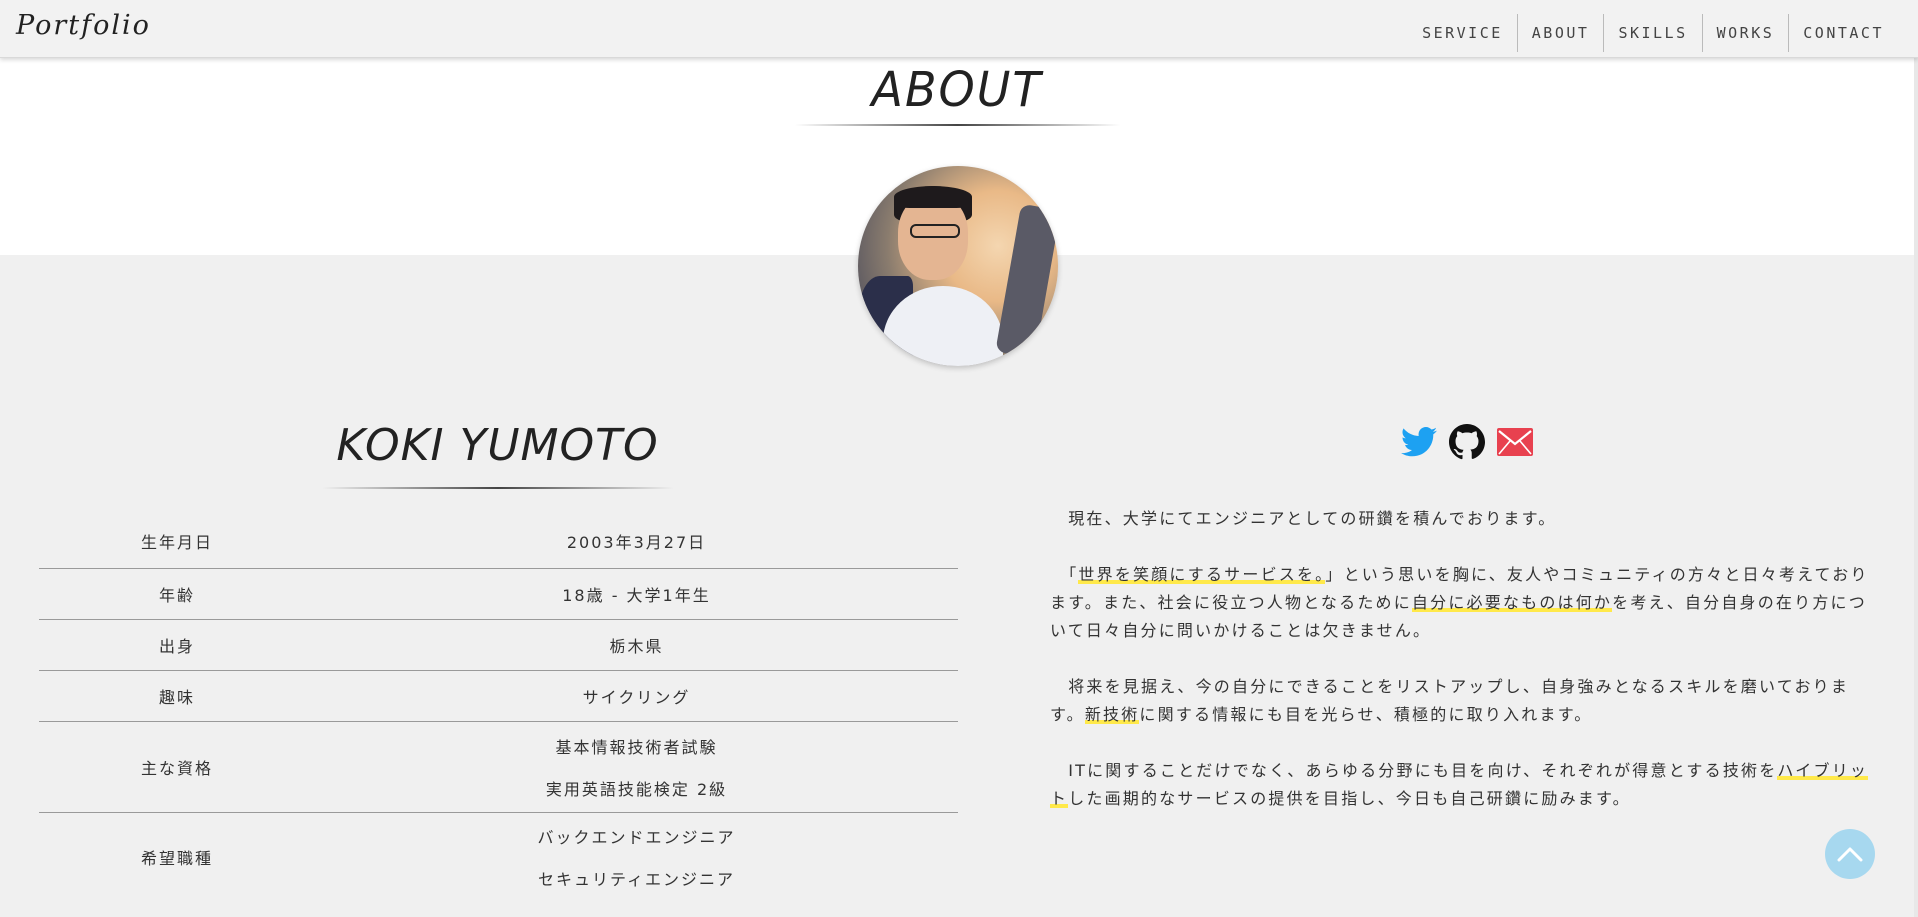 This screenshot has width=1918, height=917. Describe the element at coordinates (1745, 33) in the screenshot. I see `nav-works: WORKS` at that location.